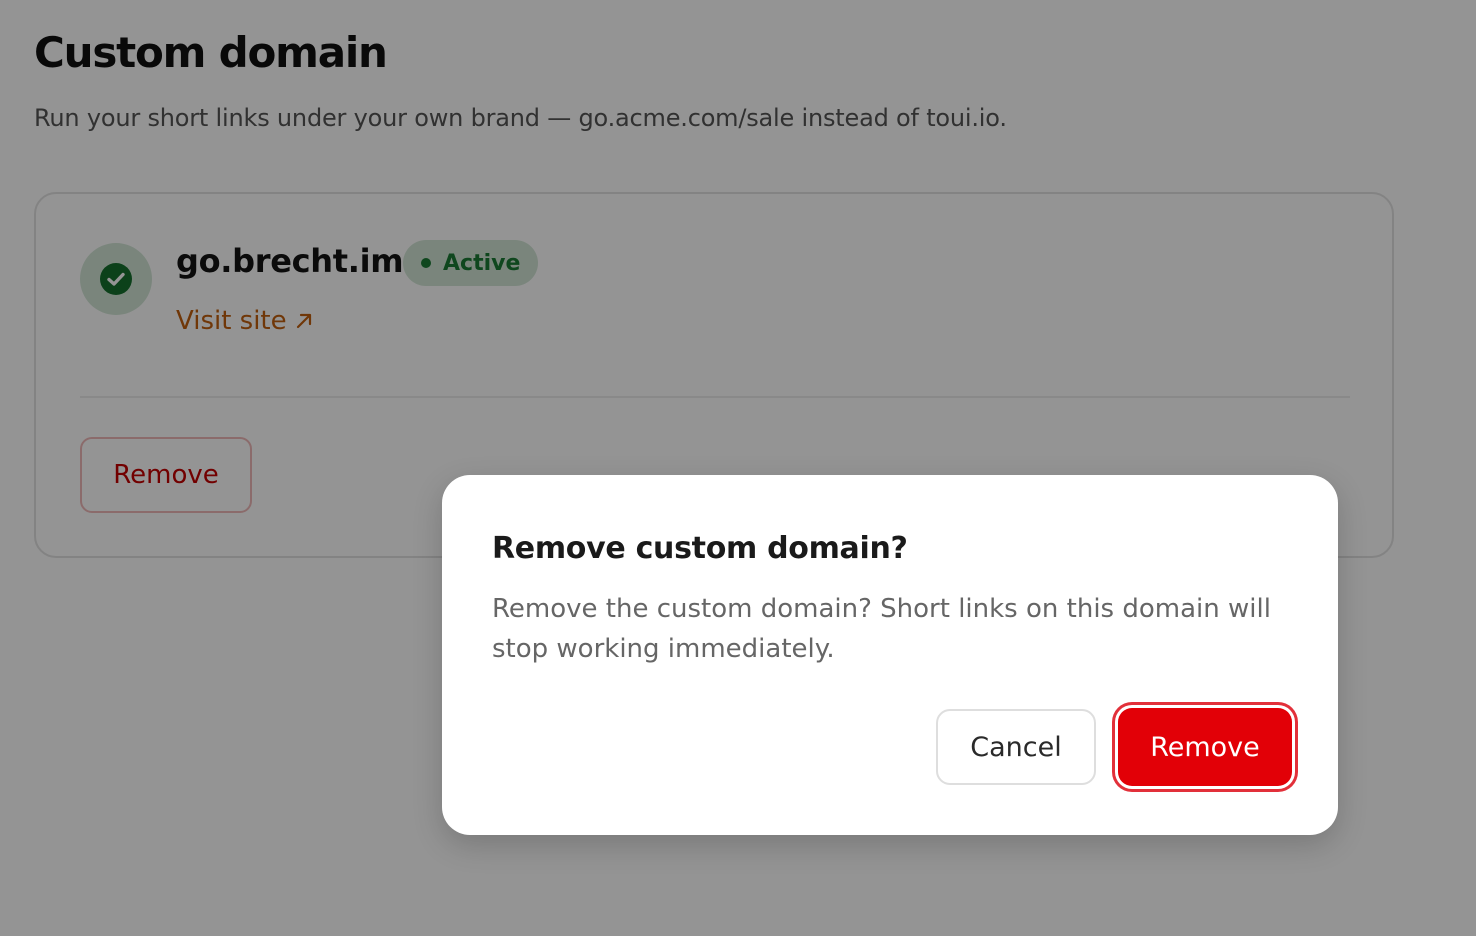 Image resolution: width=1476 pixels, height=936 pixels. What do you see at coordinates (700, 548) in the screenshot?
I see `dialog-title: Remove custom domain?` at bounding box center [700, 548].